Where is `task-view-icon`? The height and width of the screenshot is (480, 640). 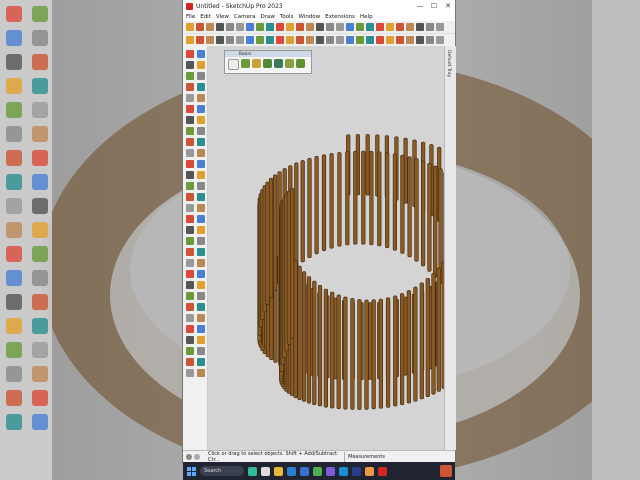 task-view-icon is located at coordinates (265, 471).